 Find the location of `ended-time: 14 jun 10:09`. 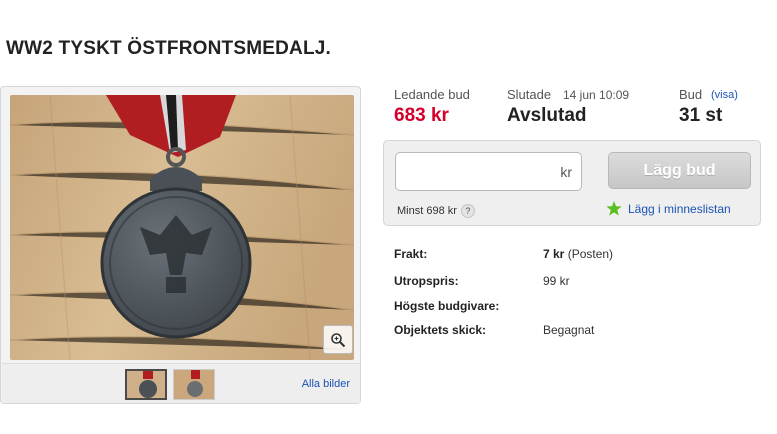

ended-time: 14 jun 10:09 is located at coordinates (596, 95).